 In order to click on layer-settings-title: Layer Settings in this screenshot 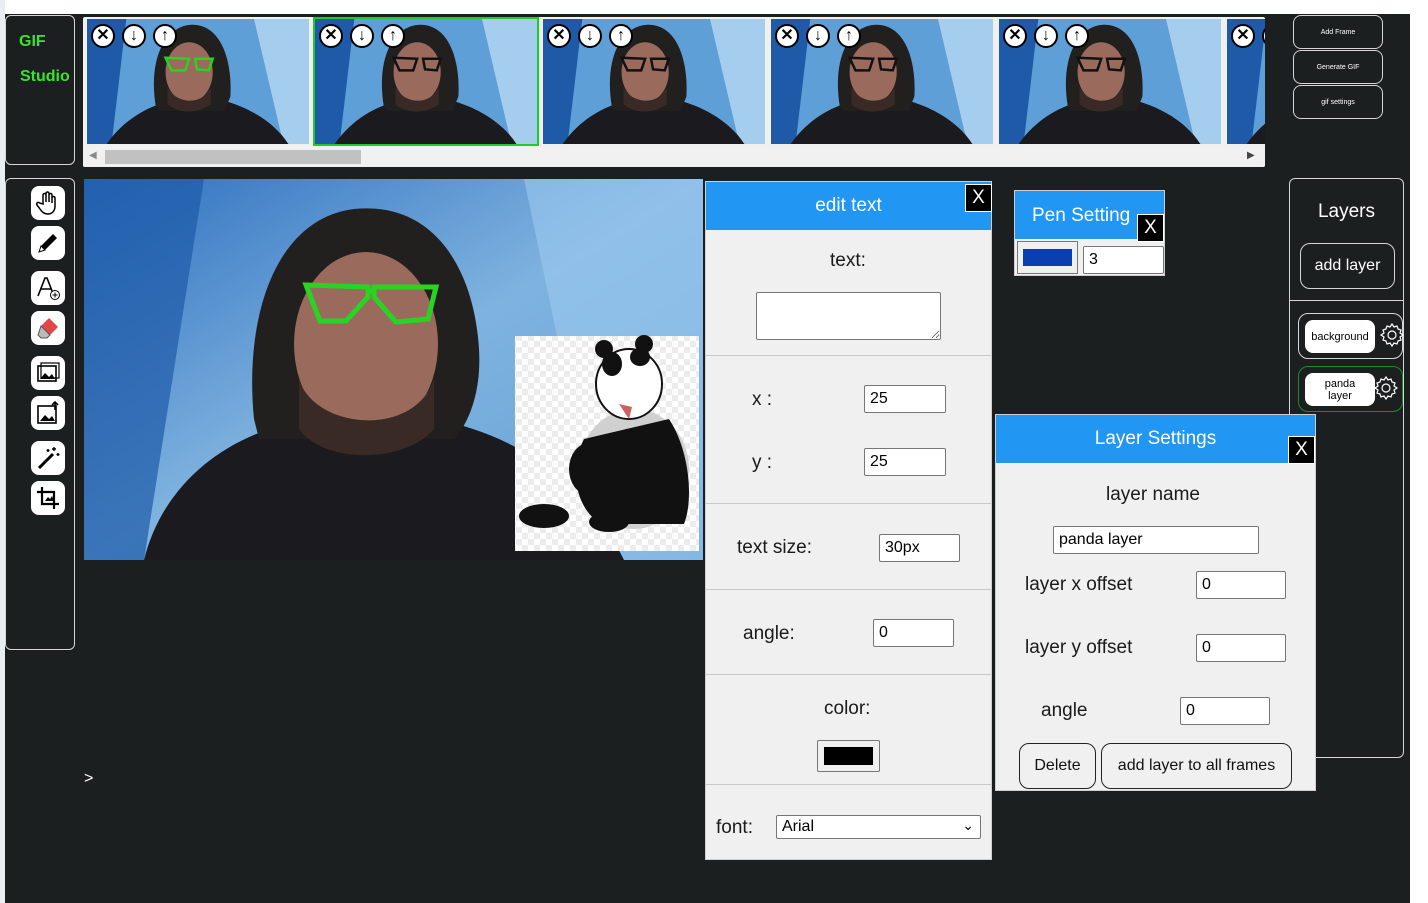, I will do `click(1155, 439)`.